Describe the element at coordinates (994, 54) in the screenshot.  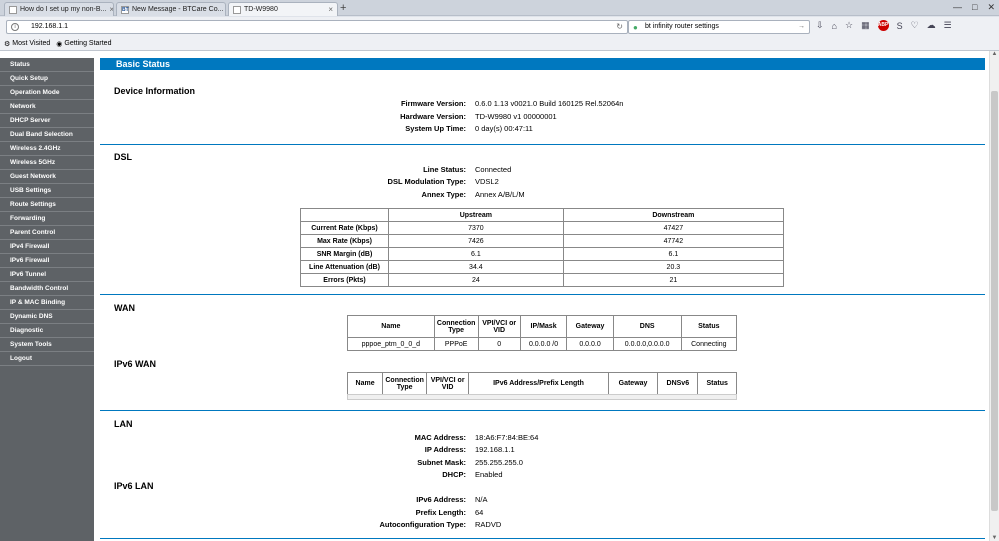
I see `scroll-up-icon: ▲` at that location.